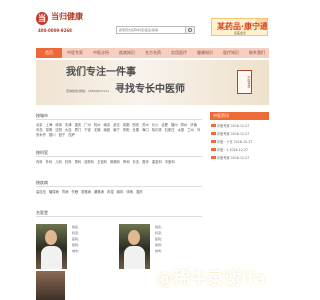 The height and width of the screenshot is (300, 320). Describe the element at coordinates (42, 18) in the screenshot. I see `logo-mark: 当` at that location.